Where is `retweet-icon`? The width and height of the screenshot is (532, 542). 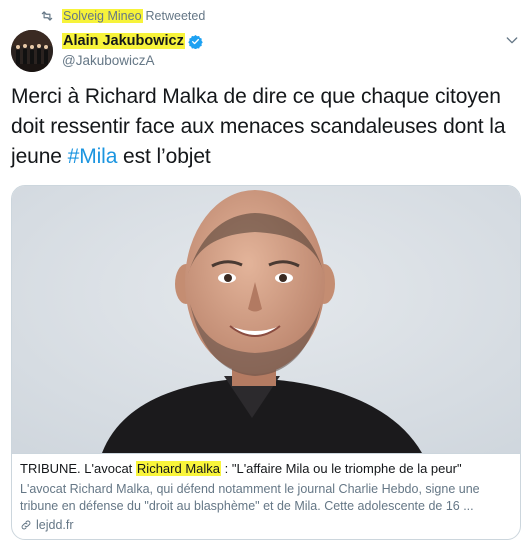
retweet-icon is located at coordinates (47, 16).